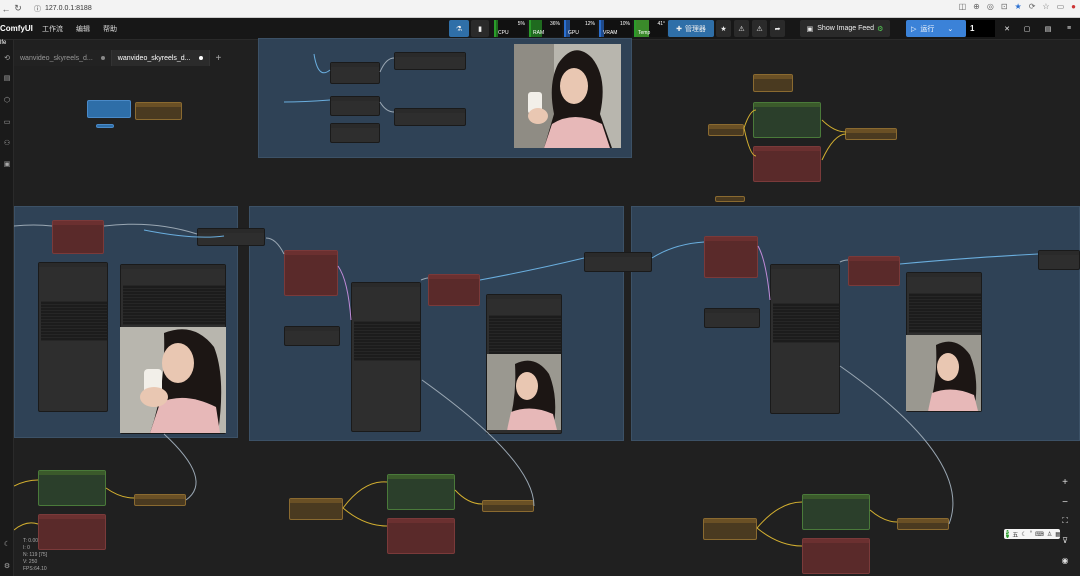 The width and height of the screenshot is (1080, 576). Describe the element at coordinates (109, 109) in the screenshot. I see `node-blue` at that location.